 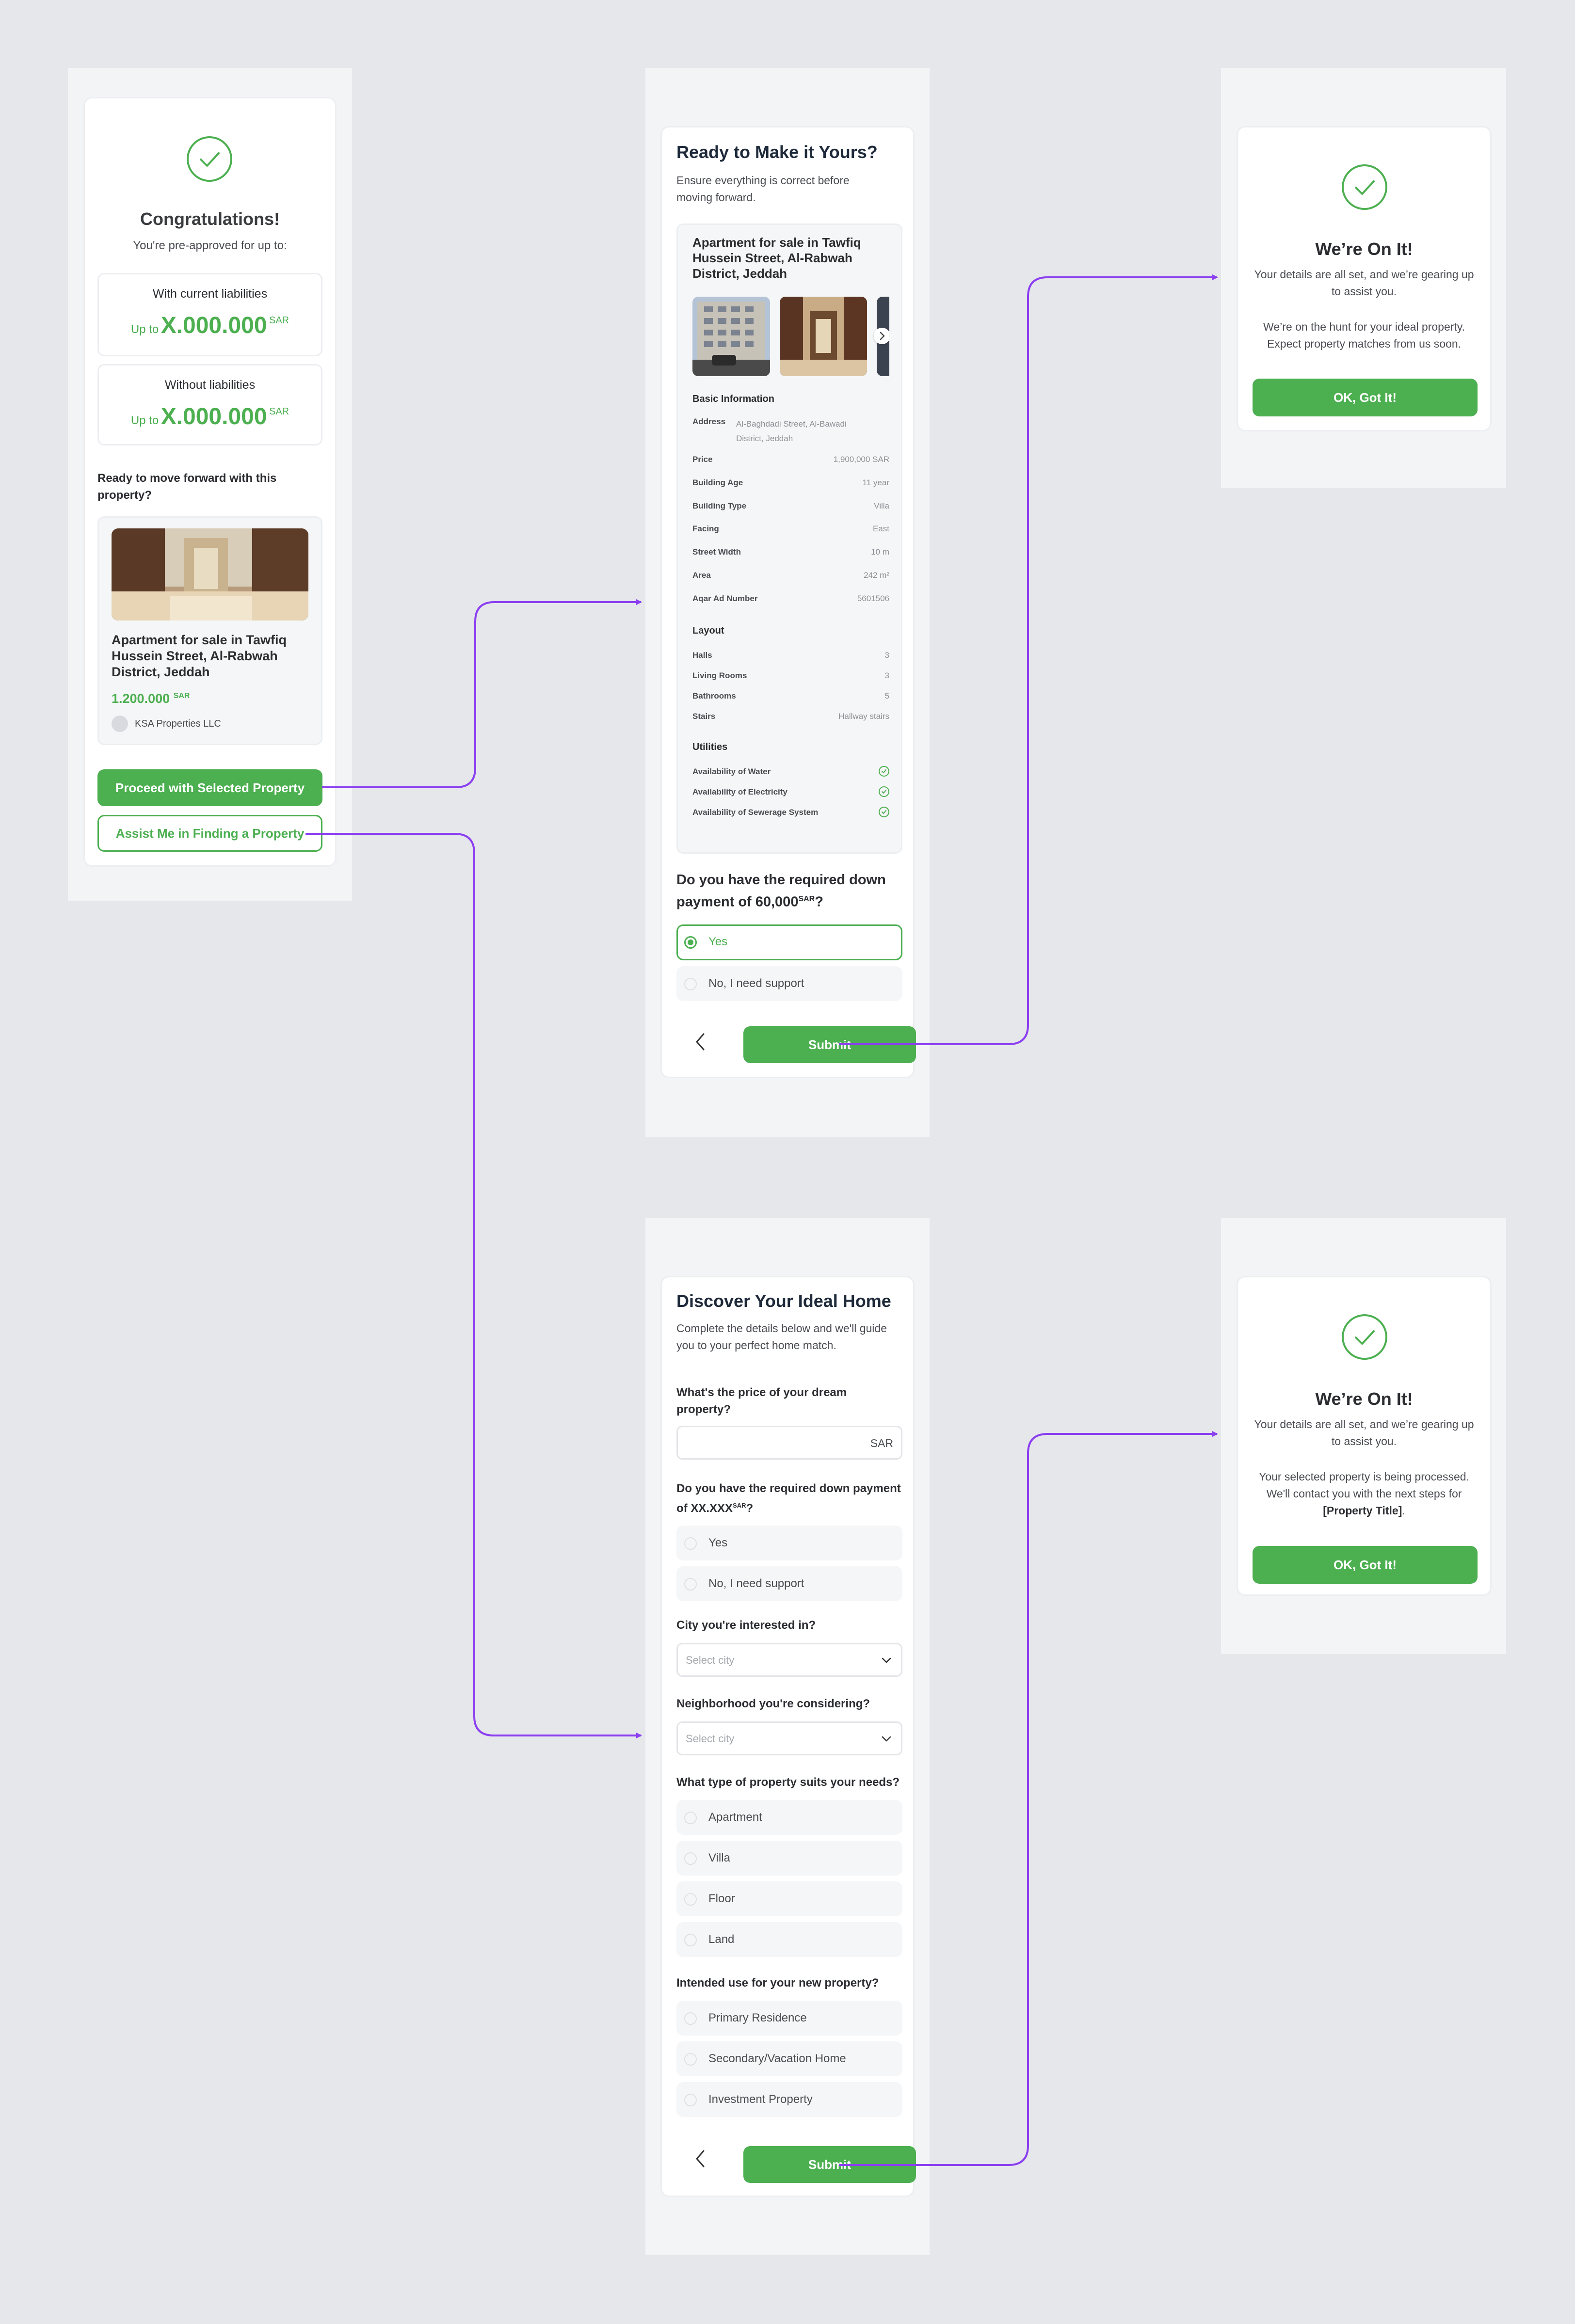 I want to click on flow-arrow-assist, so click(x=473, y=1286).